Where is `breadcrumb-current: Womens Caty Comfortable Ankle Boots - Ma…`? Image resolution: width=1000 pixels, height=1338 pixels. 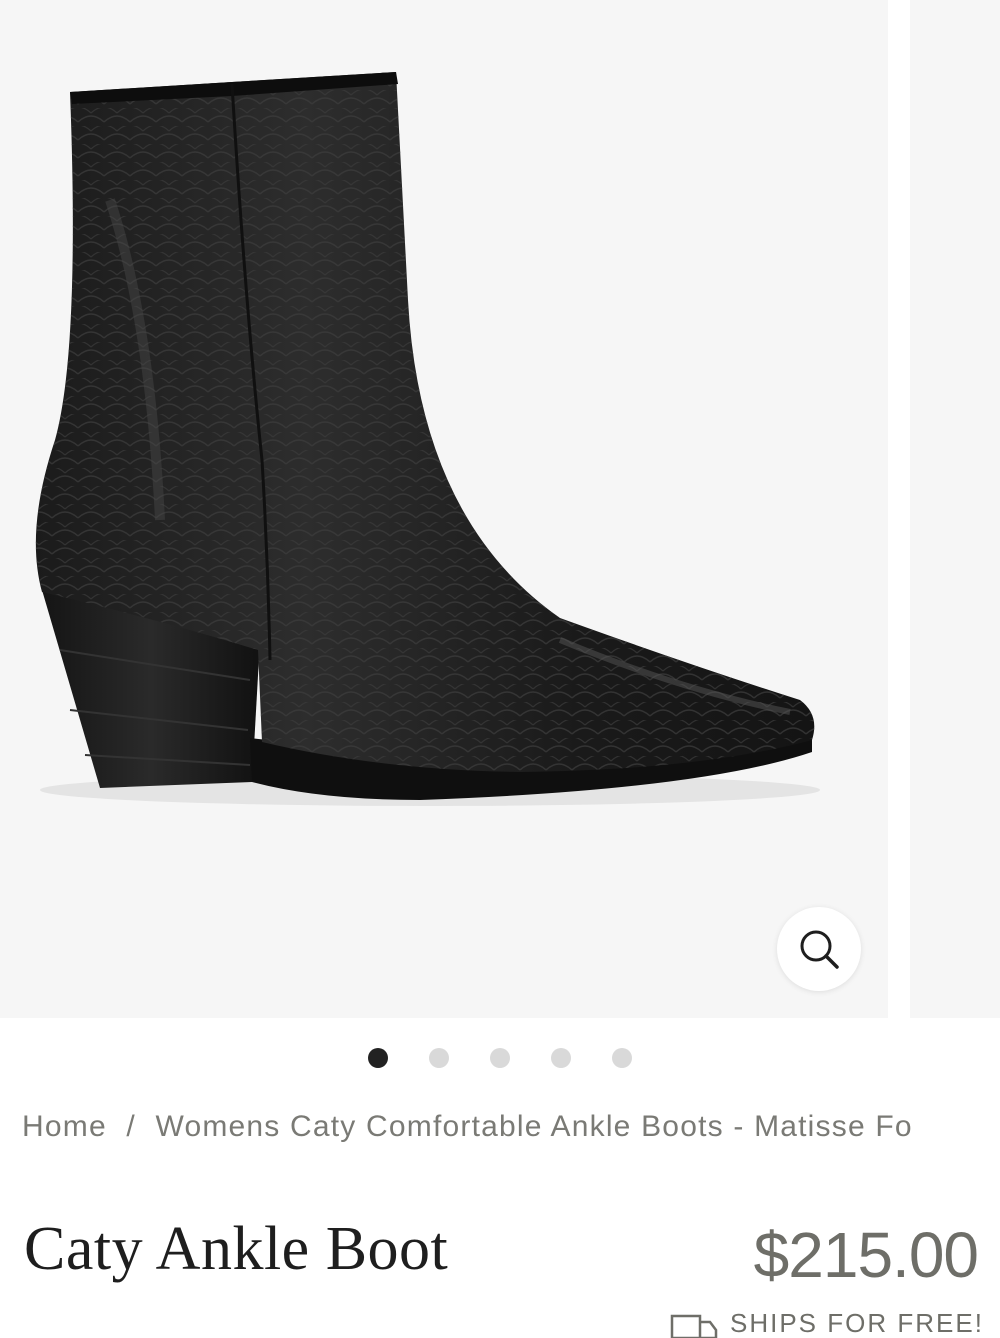 breadcrumb-current: Womens Caty Comfortable Ankle Boots - Ma… is located at coordinates (534, 1126).